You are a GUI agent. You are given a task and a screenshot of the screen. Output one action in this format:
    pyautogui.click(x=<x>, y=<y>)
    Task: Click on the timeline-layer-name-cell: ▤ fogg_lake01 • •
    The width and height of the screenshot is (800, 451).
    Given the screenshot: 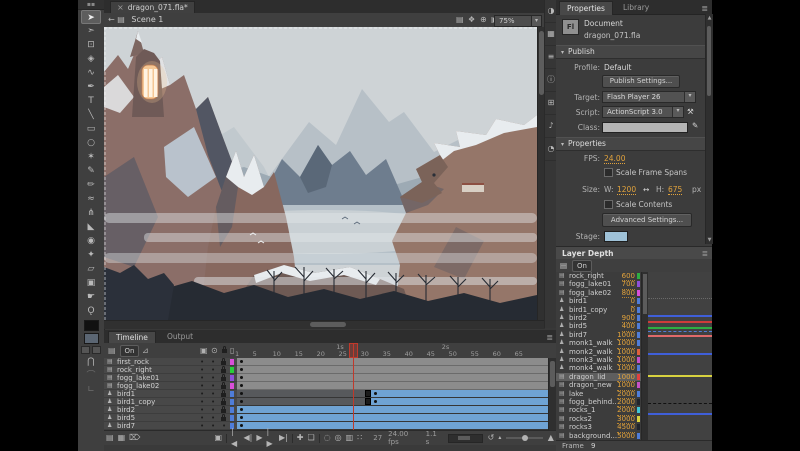 What is the action you would take?
    pyautogui.click(x=170, y=378)
    